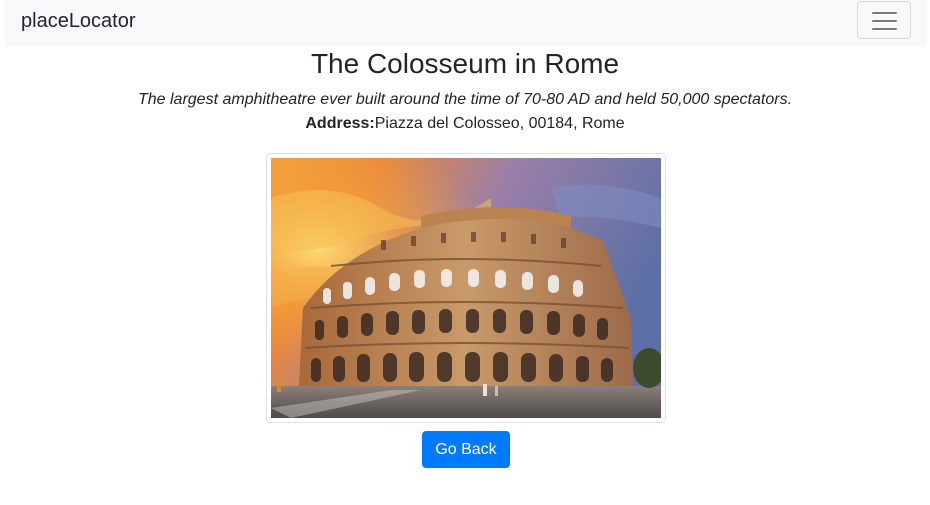 Image resolution: width=930 pixels, height=505 pixels. Describe the element at coordinates (499, 123) in the screenshot. I see `address-value: Piazza del Colosseo, 00184, Rome` at that location.